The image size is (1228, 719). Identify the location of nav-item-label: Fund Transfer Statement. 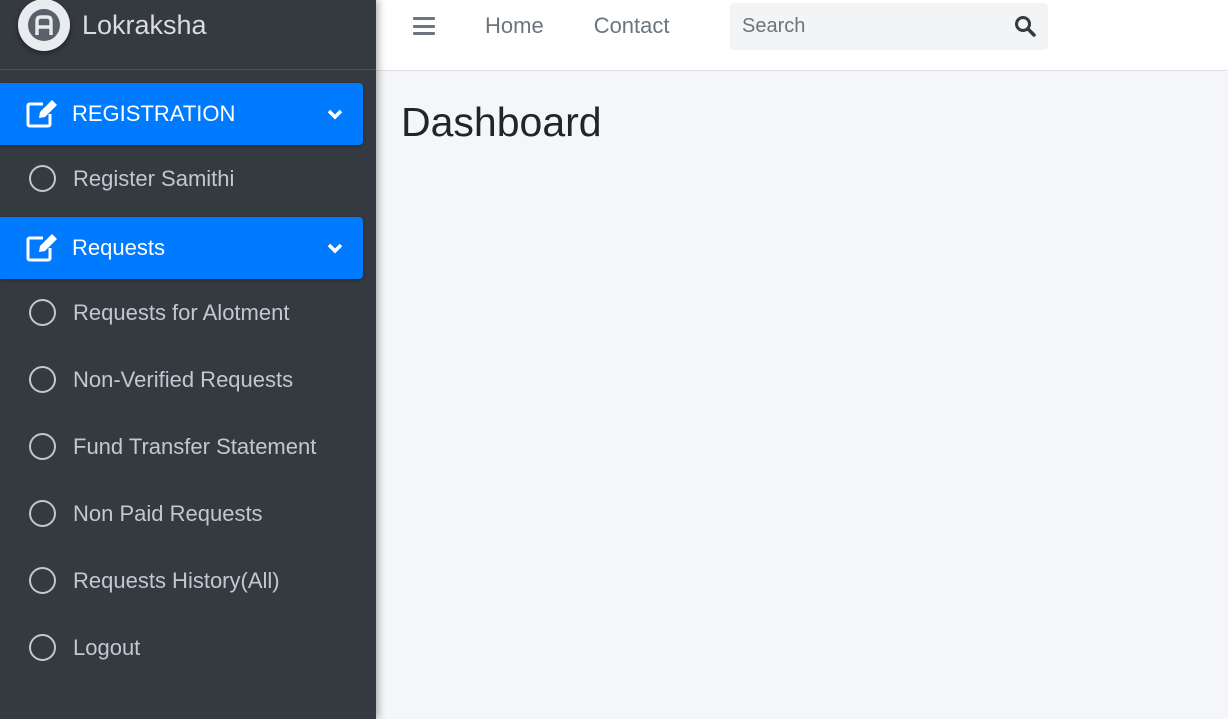
(195, 446).